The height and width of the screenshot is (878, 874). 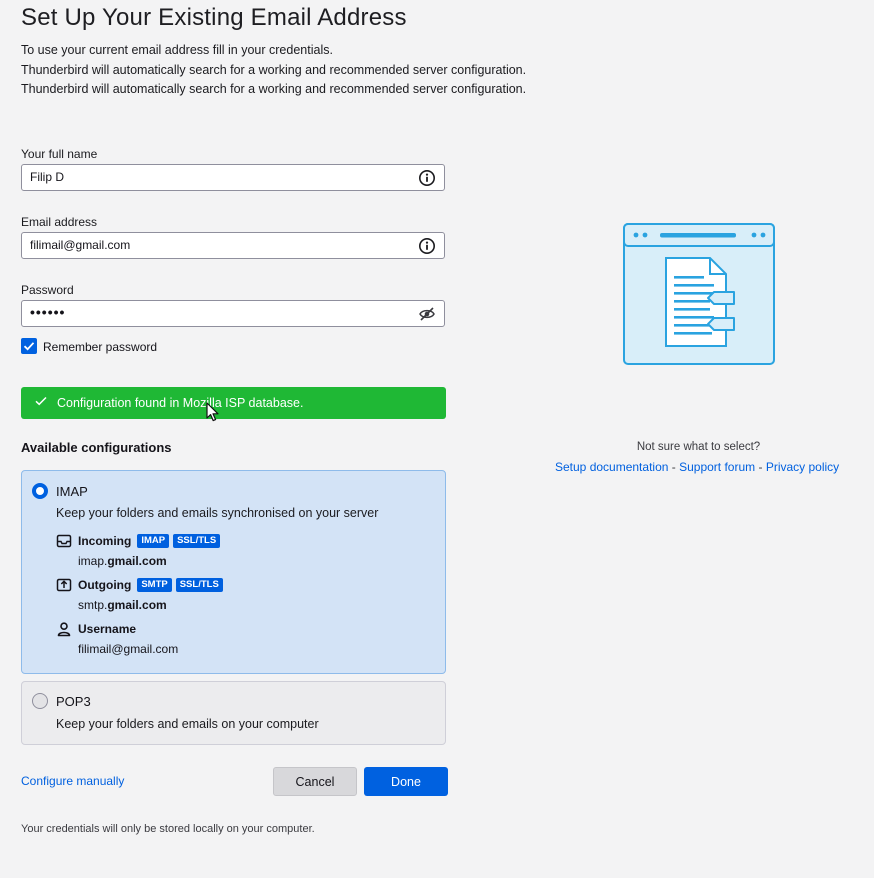 I want to click on pop3-radio, so click(x=40, y=701).